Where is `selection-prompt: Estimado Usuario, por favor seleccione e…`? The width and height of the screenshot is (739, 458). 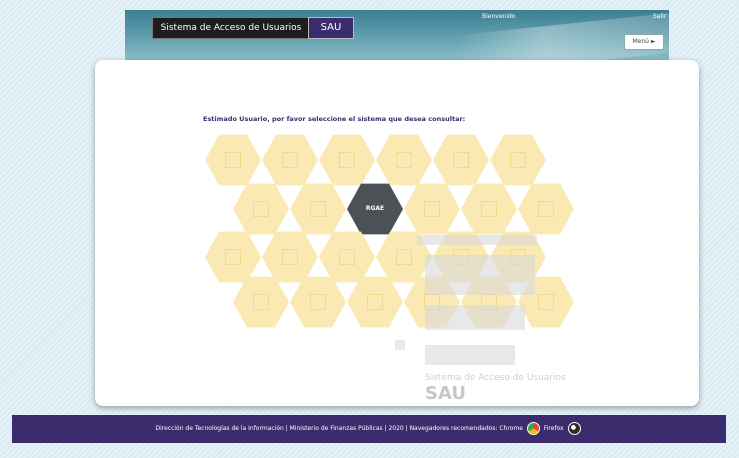 selection-prompt: Estimado Usuario, por favor seleccione e… is located at coordinates (334, 119).